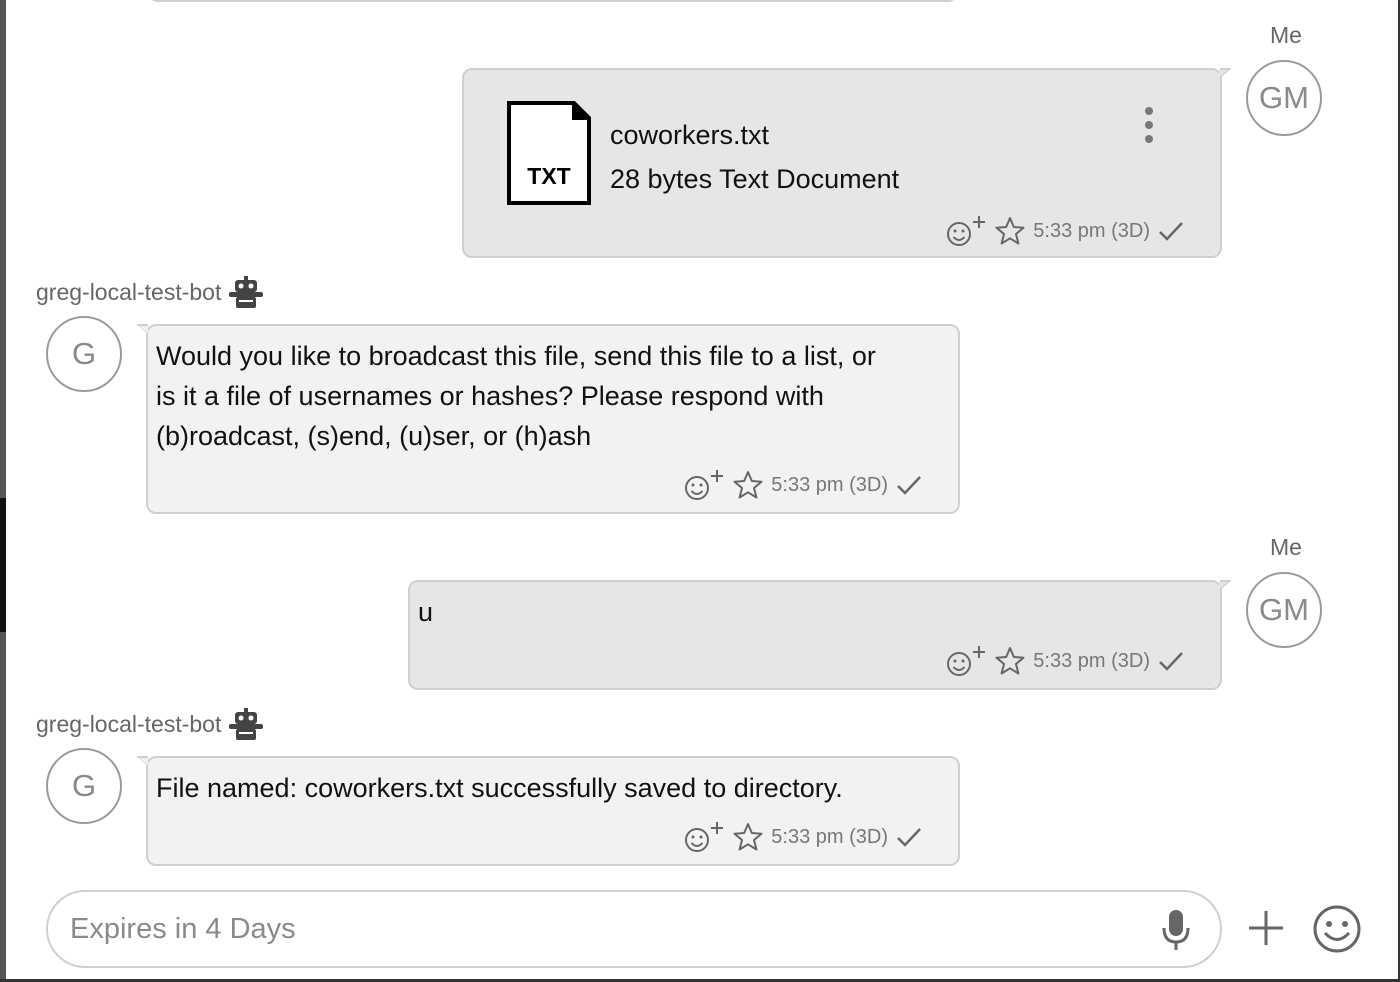 The height and width of the screenshot is (982, 1400). What do you see at coordinates (1266, 928) in the screenshot?
I see `plus-icon` at bounding box center [1266, 928].